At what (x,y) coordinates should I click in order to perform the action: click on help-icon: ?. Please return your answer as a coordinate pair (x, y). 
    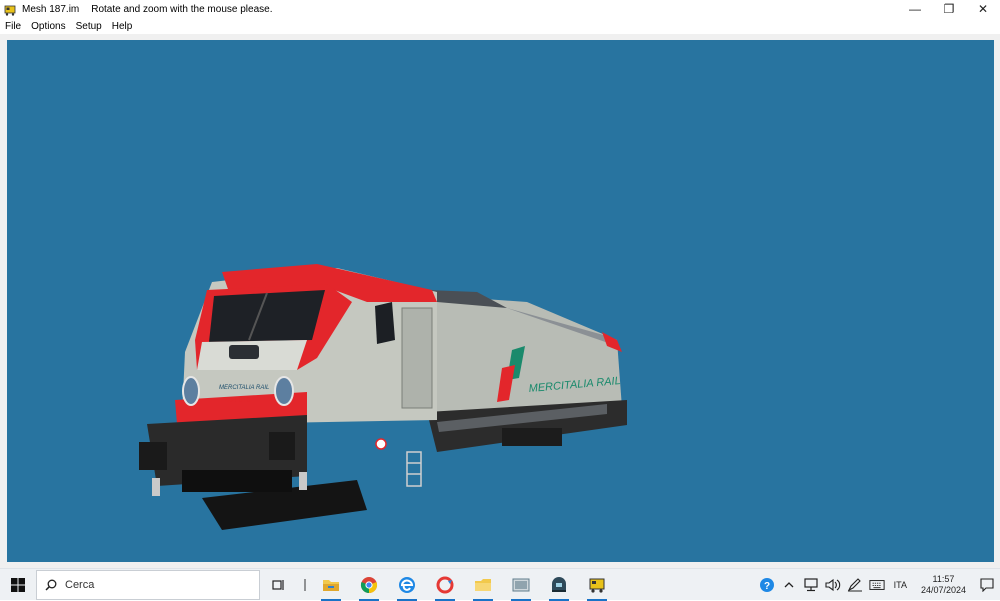
    Looking at the image, I should click on (766, 585).